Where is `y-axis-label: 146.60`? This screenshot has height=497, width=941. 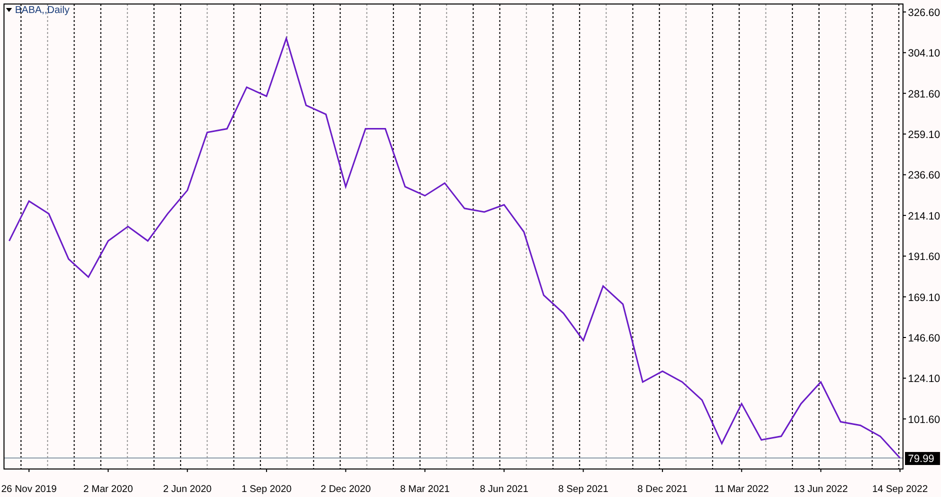
y-axis-label: 146.60 is located at coordinates (924, 338).